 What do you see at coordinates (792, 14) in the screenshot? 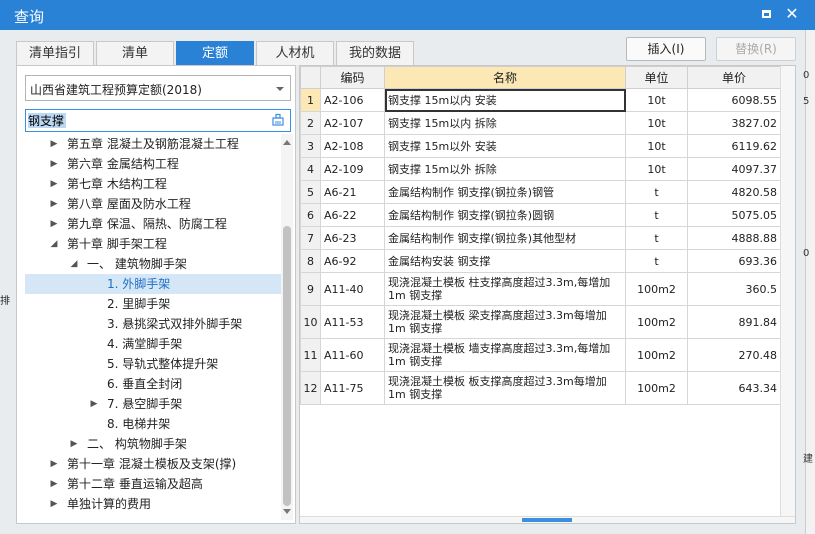
I see `close-icon: ✕` at bounding box center [792, 14].